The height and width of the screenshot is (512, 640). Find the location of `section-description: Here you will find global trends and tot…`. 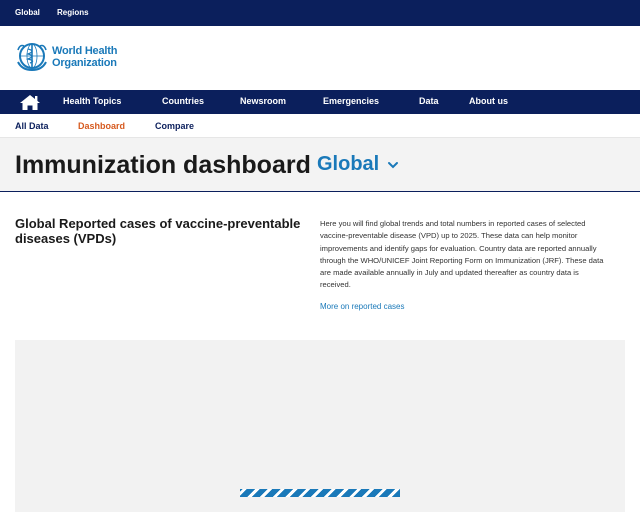

section-description: Here you will find global trends and tot… is located at coordinates (462, 254).